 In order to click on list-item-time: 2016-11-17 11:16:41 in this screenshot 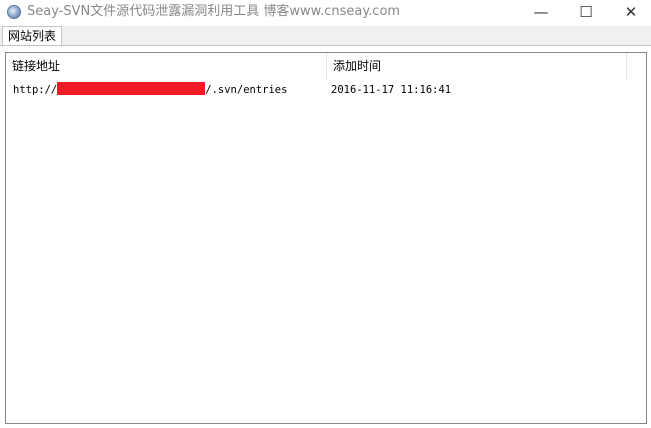, I will do `click(391, 90)`.